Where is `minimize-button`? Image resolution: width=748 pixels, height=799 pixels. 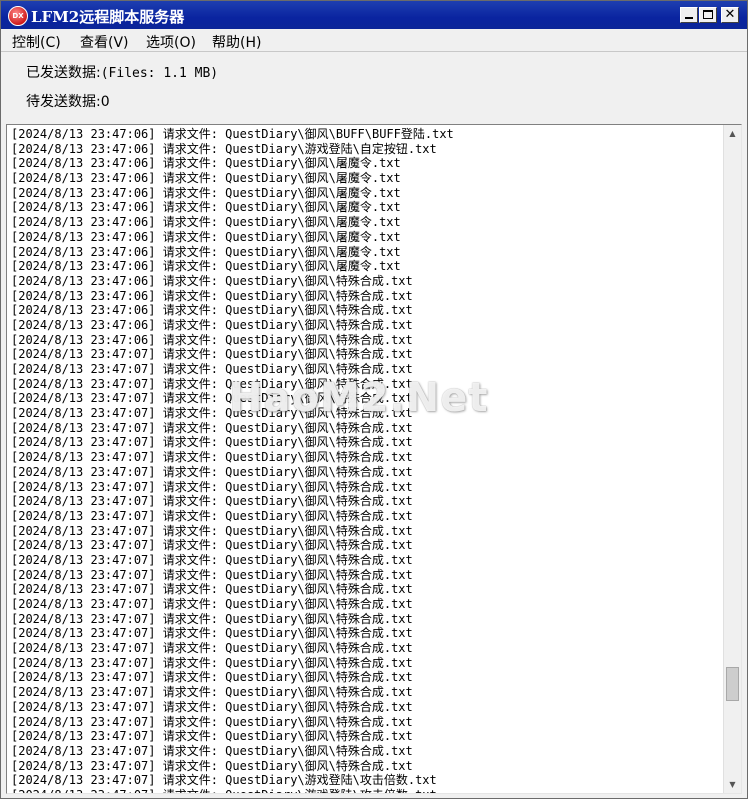
minimize-button is located at coordinates (689, 15).